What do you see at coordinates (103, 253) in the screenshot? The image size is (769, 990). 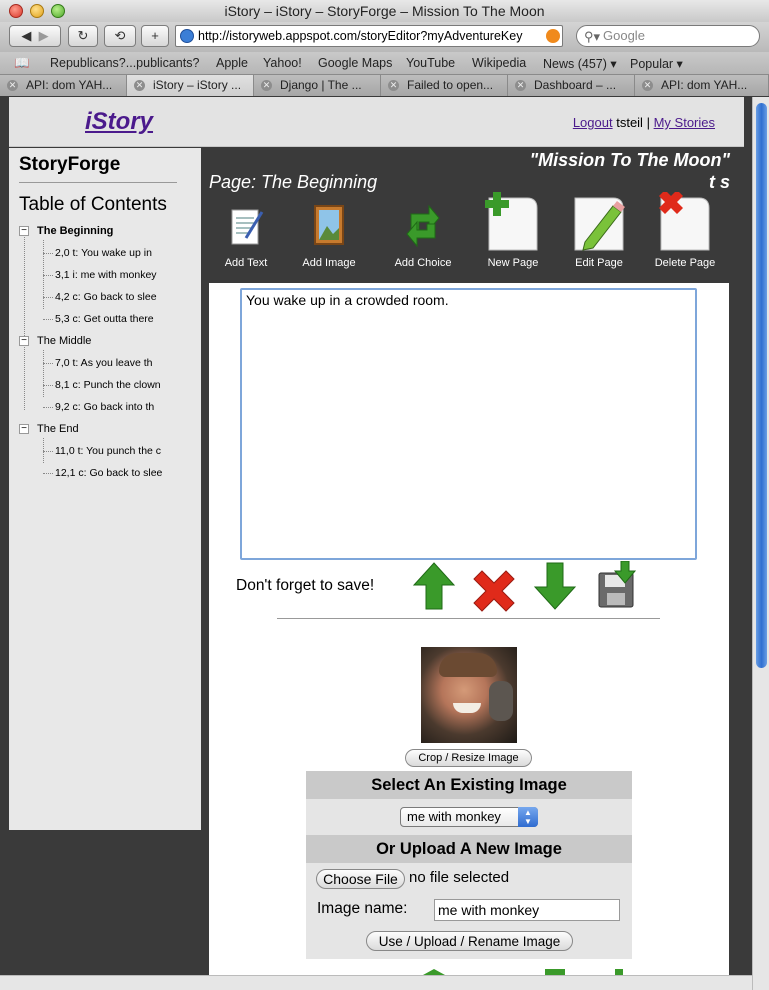 I see `toc-page-item: 2,0 t: You wake up in` at bounding box center [103, 253].